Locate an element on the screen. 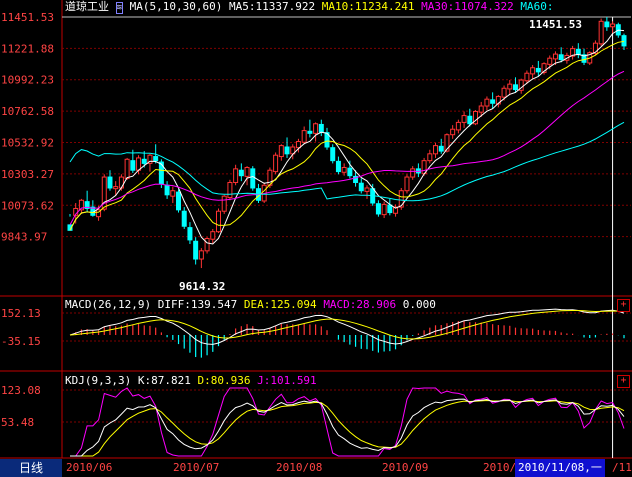 The width and height of the screenshot is (632, 477). macd-zero: 0.000 is located at coordinates (419, 304).